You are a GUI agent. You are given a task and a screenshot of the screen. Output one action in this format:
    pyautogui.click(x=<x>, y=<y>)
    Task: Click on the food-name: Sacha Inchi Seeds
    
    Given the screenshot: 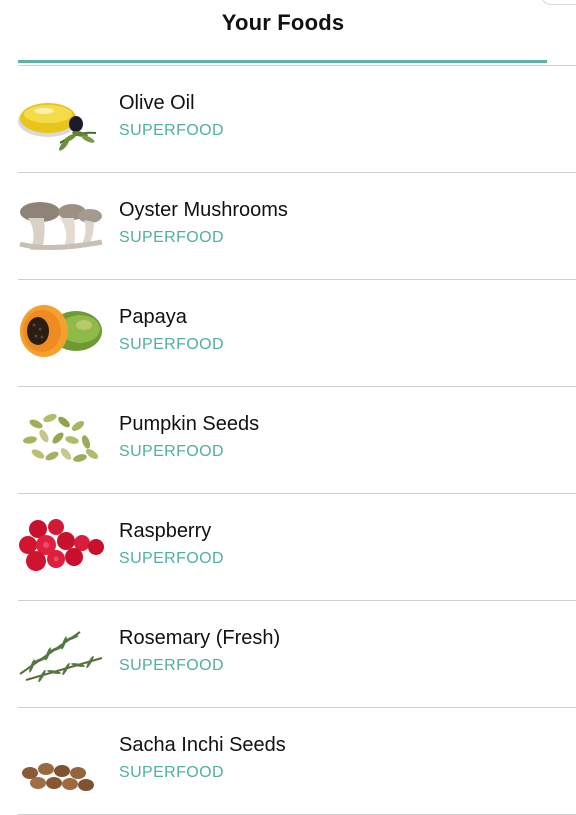 What is the action you would take?
    pyautogui.click(x=202, y=745)
    